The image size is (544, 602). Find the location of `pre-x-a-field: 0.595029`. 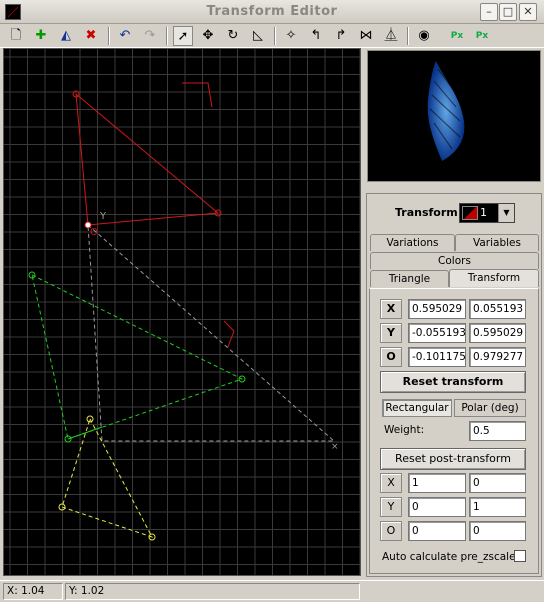

pre-x-a-field: 0.595029 is located at coordinates (437, 309).